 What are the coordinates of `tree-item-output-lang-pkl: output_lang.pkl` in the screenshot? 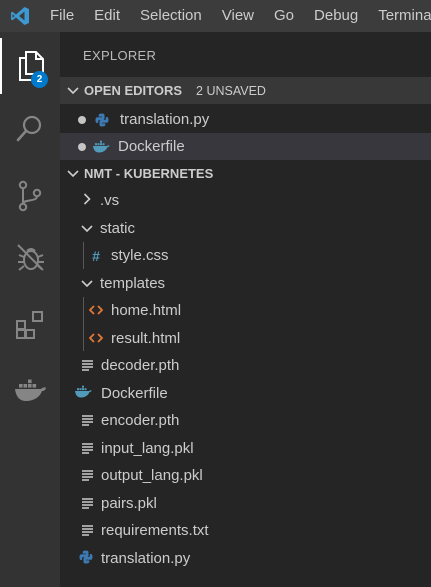 It's located at (245, 475).